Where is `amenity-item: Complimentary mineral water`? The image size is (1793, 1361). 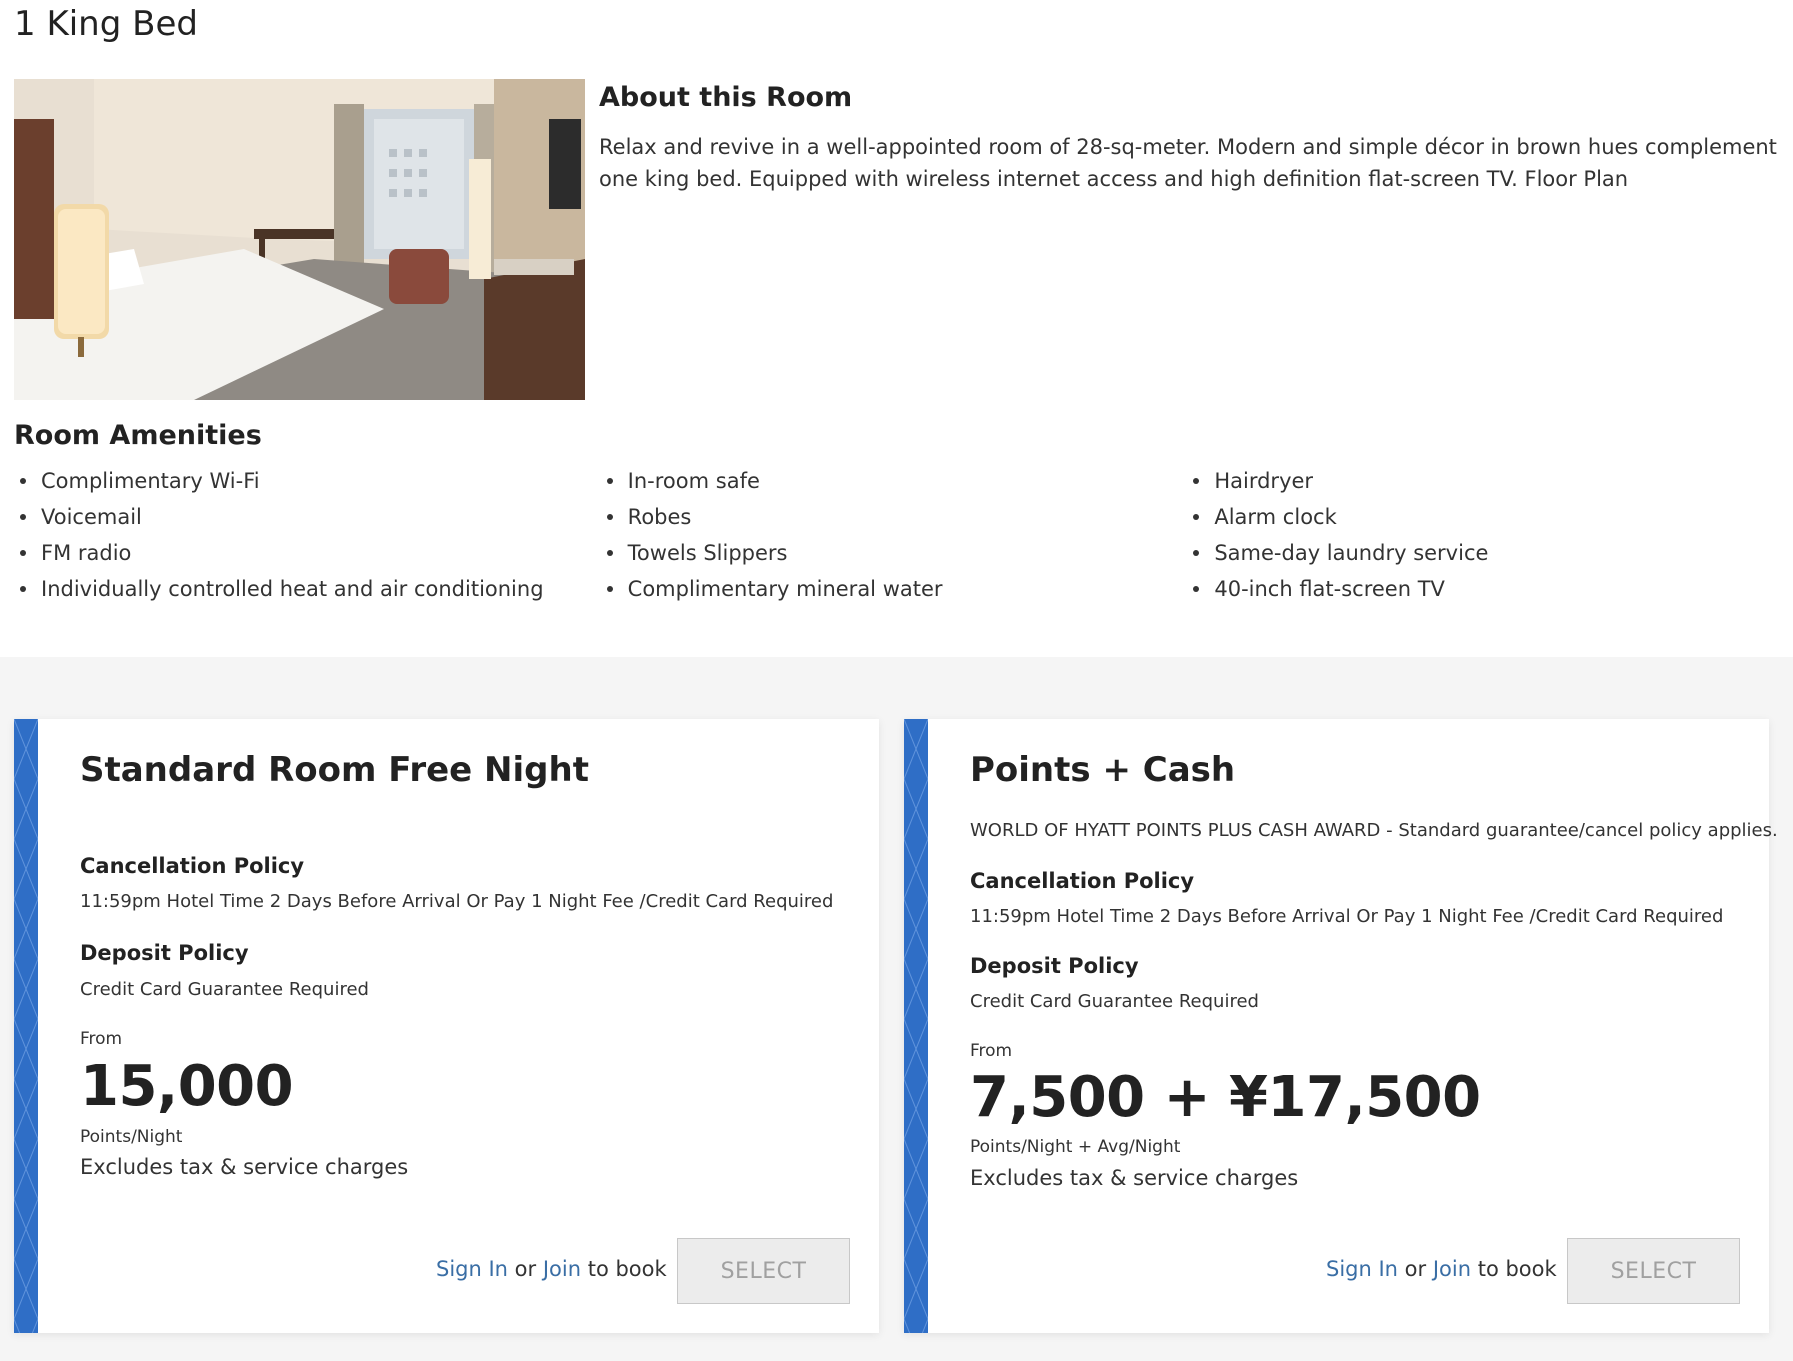
amenity-item: Complimentary mineral water is located at coordinates (894, 589).